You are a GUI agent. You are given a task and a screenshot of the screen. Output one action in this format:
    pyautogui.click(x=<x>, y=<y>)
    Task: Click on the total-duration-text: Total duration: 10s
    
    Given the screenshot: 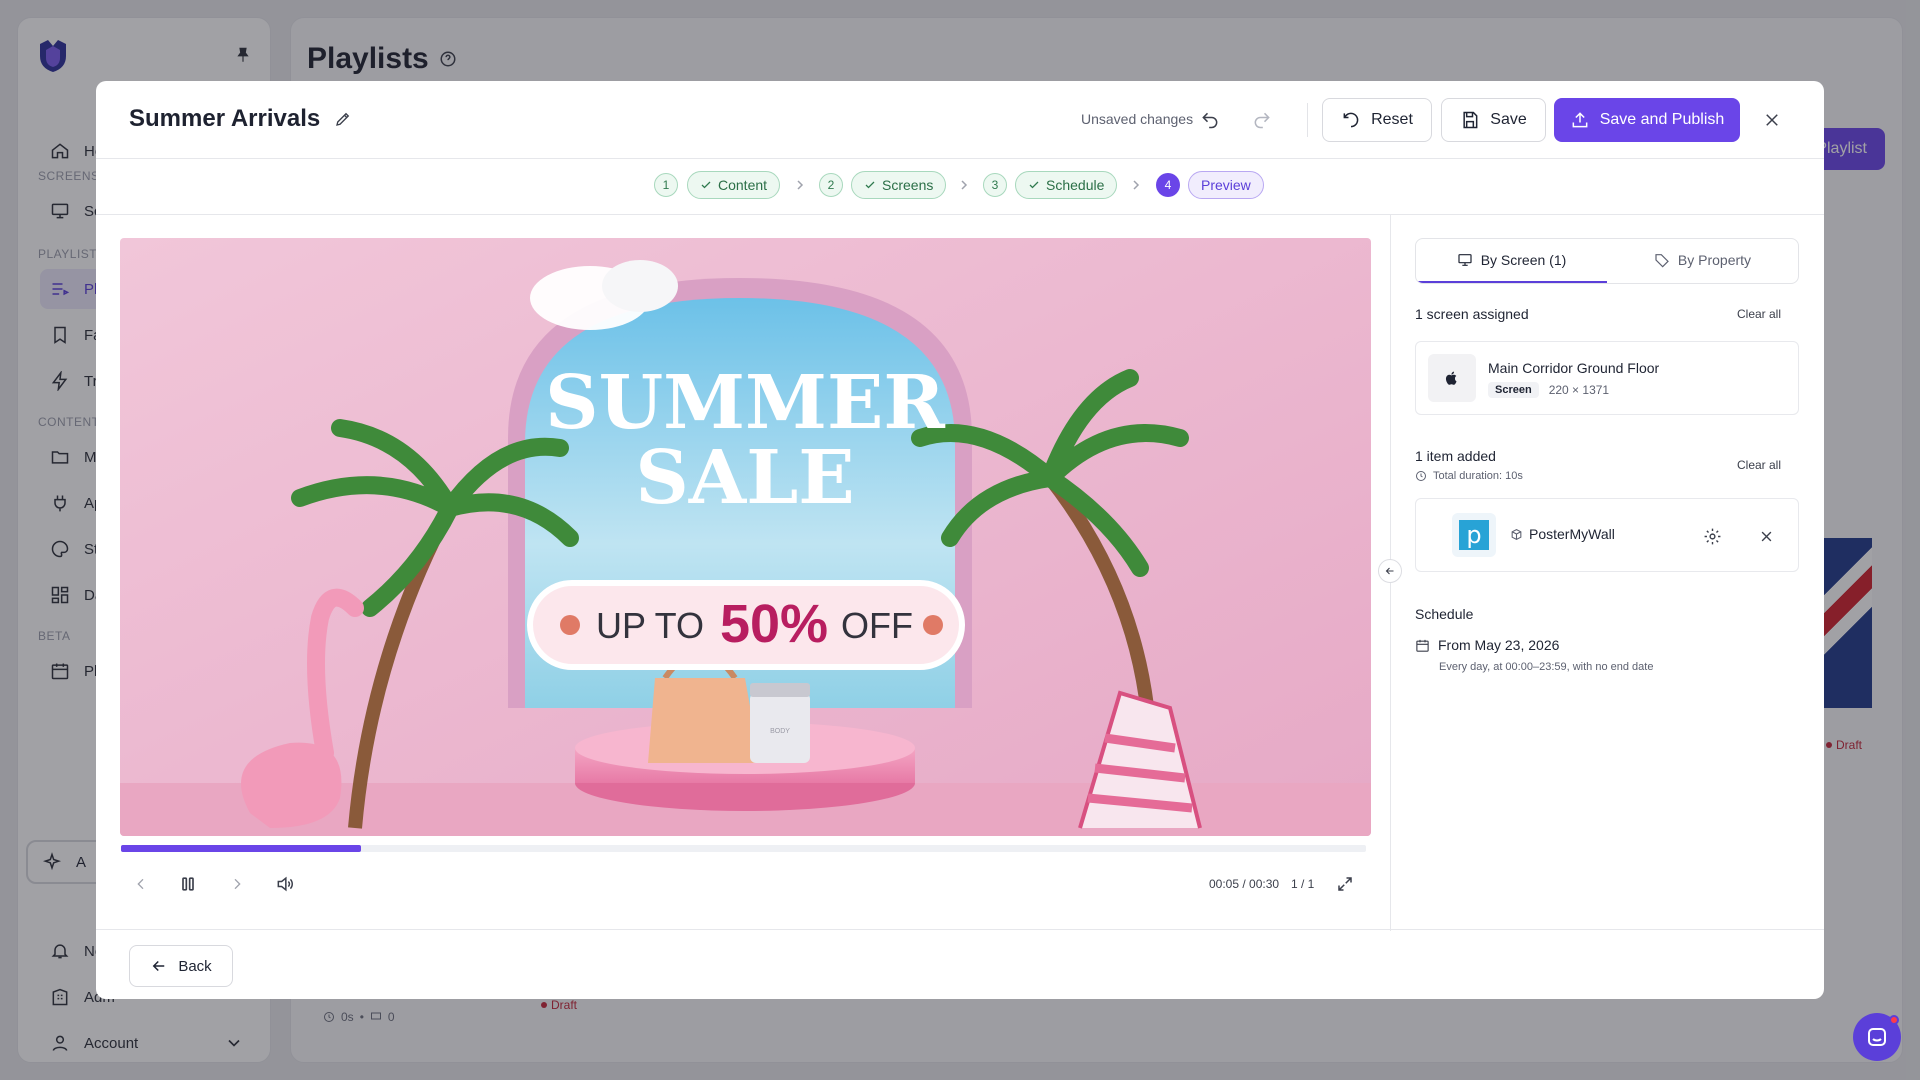 What is the action you would take?
    pyautogui.click(x=1478, y=476)
    